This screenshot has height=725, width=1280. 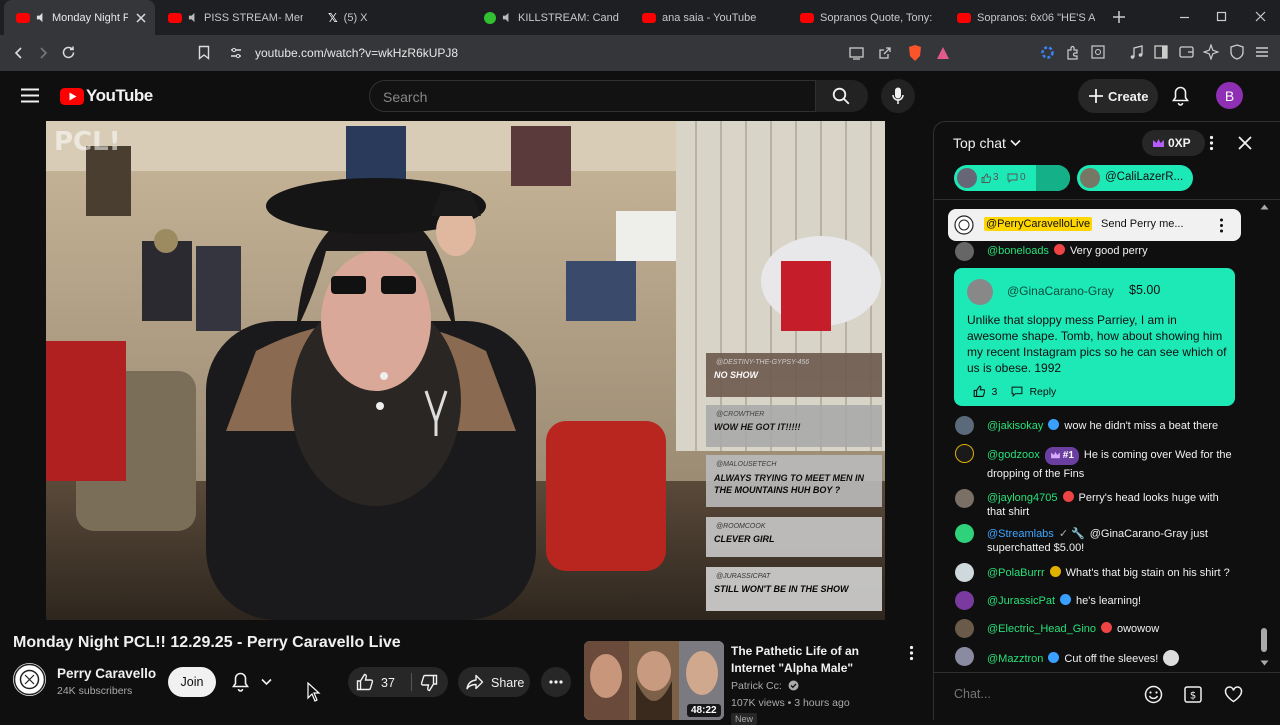 I want to click on tab-ana-saia: ana saia - YouTube, so click(x=712, y=17).